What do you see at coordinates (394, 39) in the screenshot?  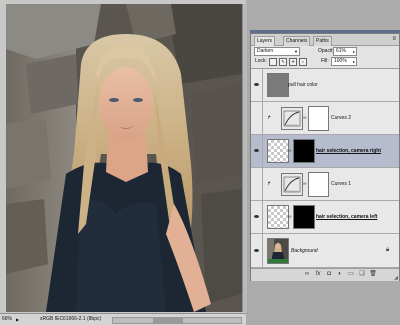 I see `panel-menu-icon: ≡` at bounding box center [394, 39].